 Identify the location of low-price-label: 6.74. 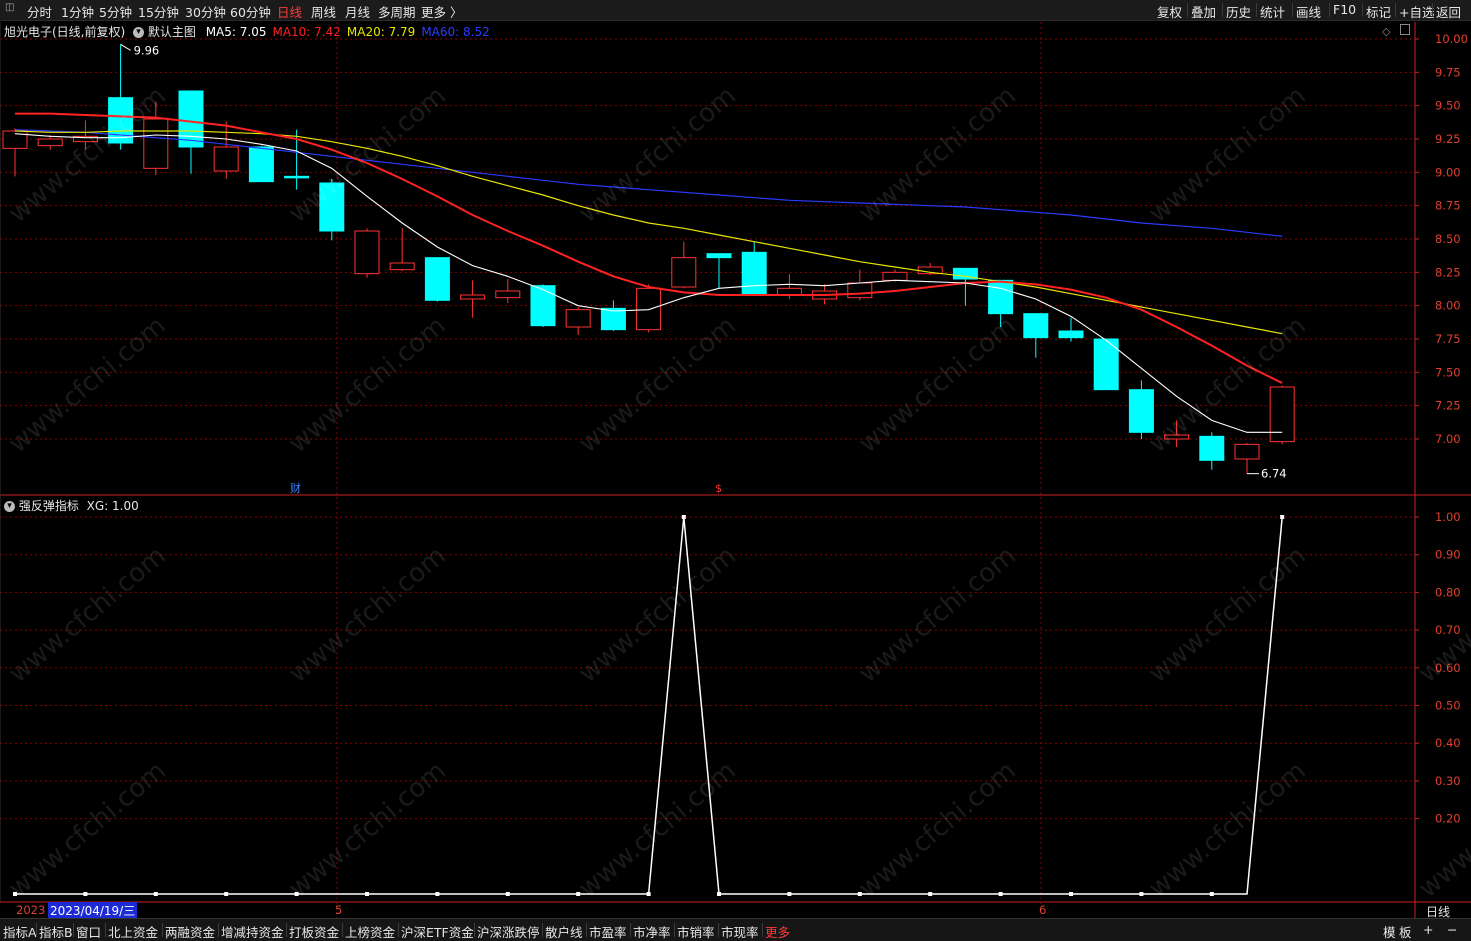
(1274, 474).